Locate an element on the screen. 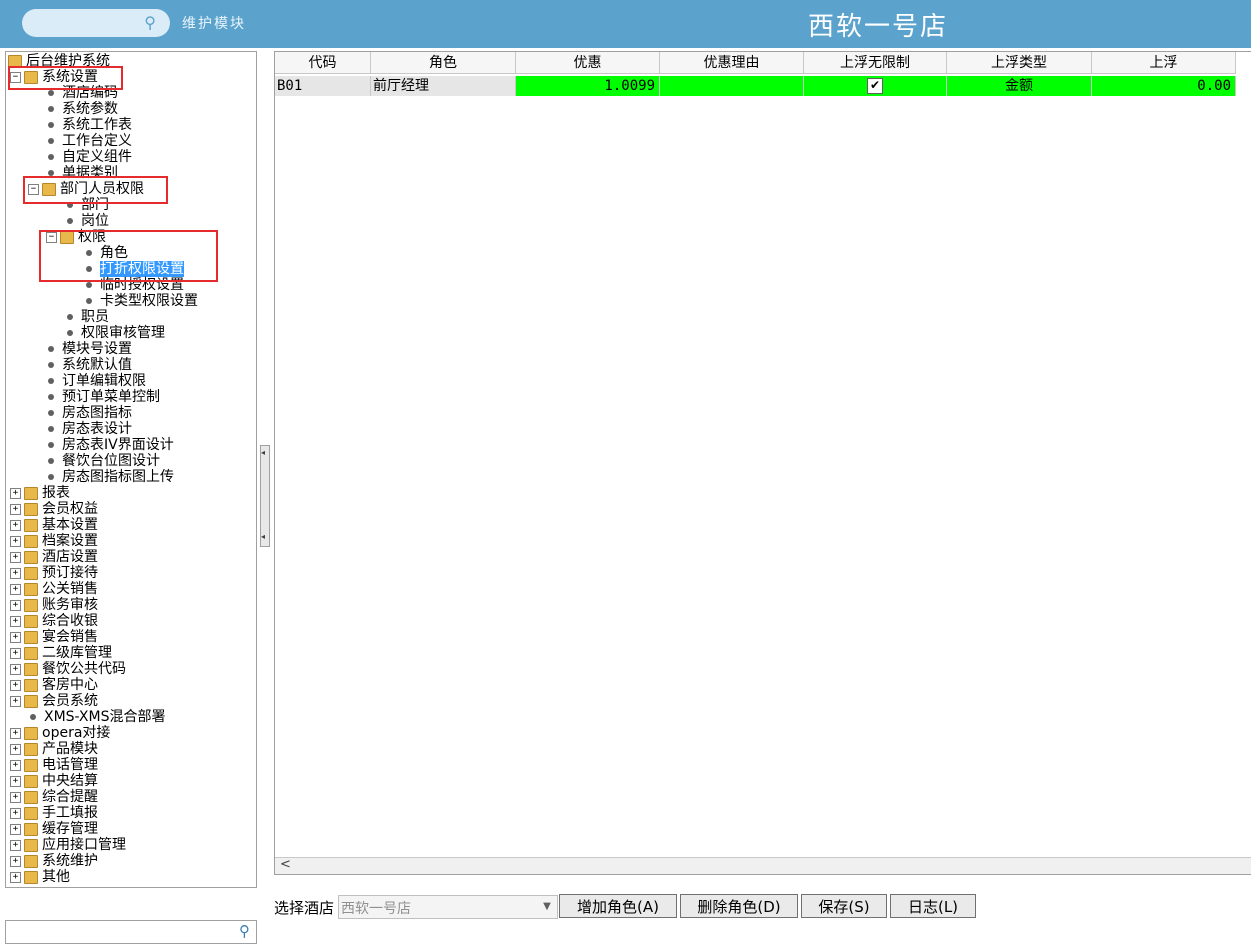 This screenshot has height=950, width=1251. tree-item: 卡类型权限设置 is located at coordinates (140, 301).